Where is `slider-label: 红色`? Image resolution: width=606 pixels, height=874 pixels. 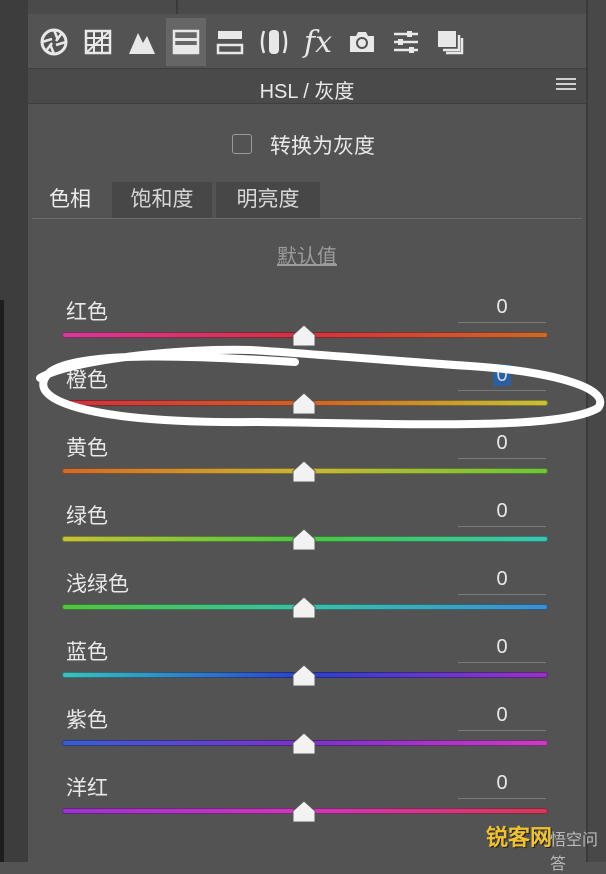
slider-label: 红色 is located at coordinates (87, 312).